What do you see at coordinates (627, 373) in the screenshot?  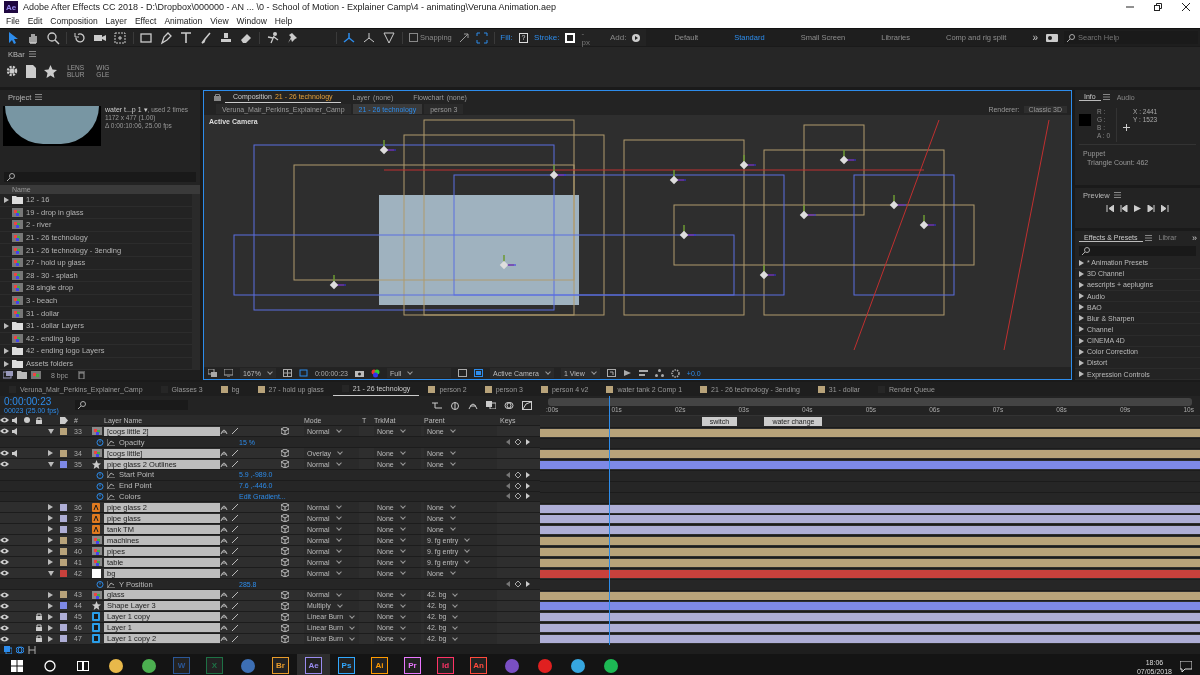 I see `fast-previews-icon` at bounding box center [627, 373].